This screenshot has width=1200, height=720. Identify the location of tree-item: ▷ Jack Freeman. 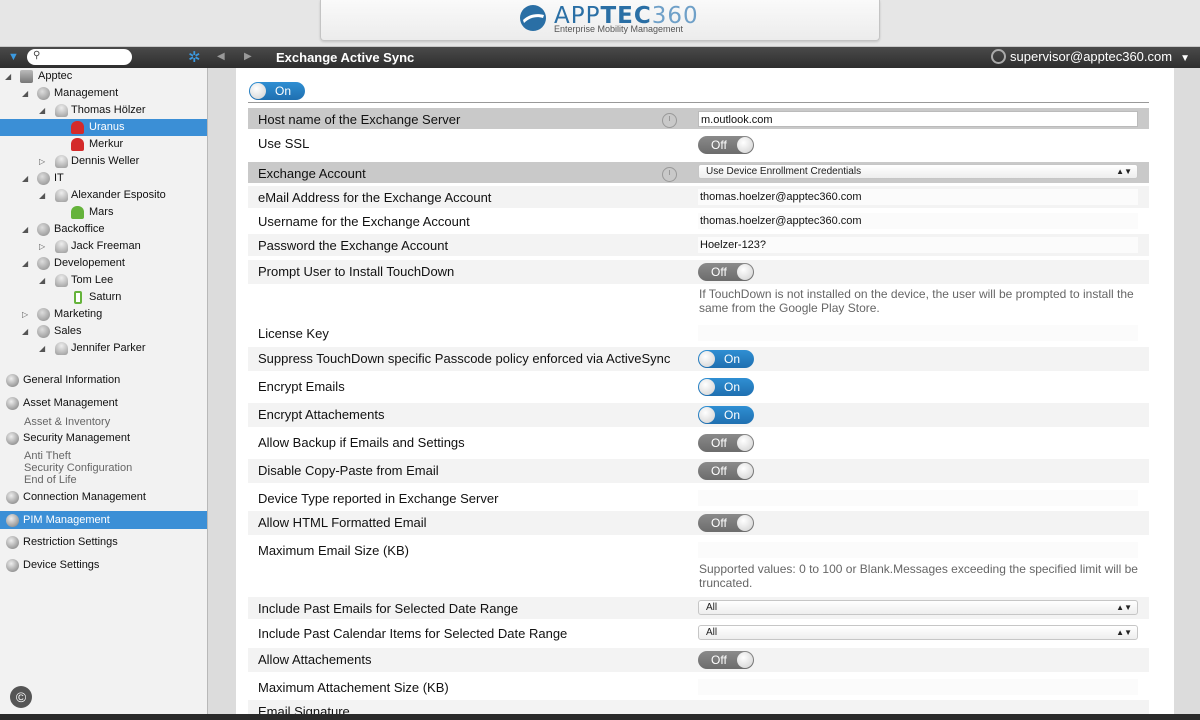
(103, 246).